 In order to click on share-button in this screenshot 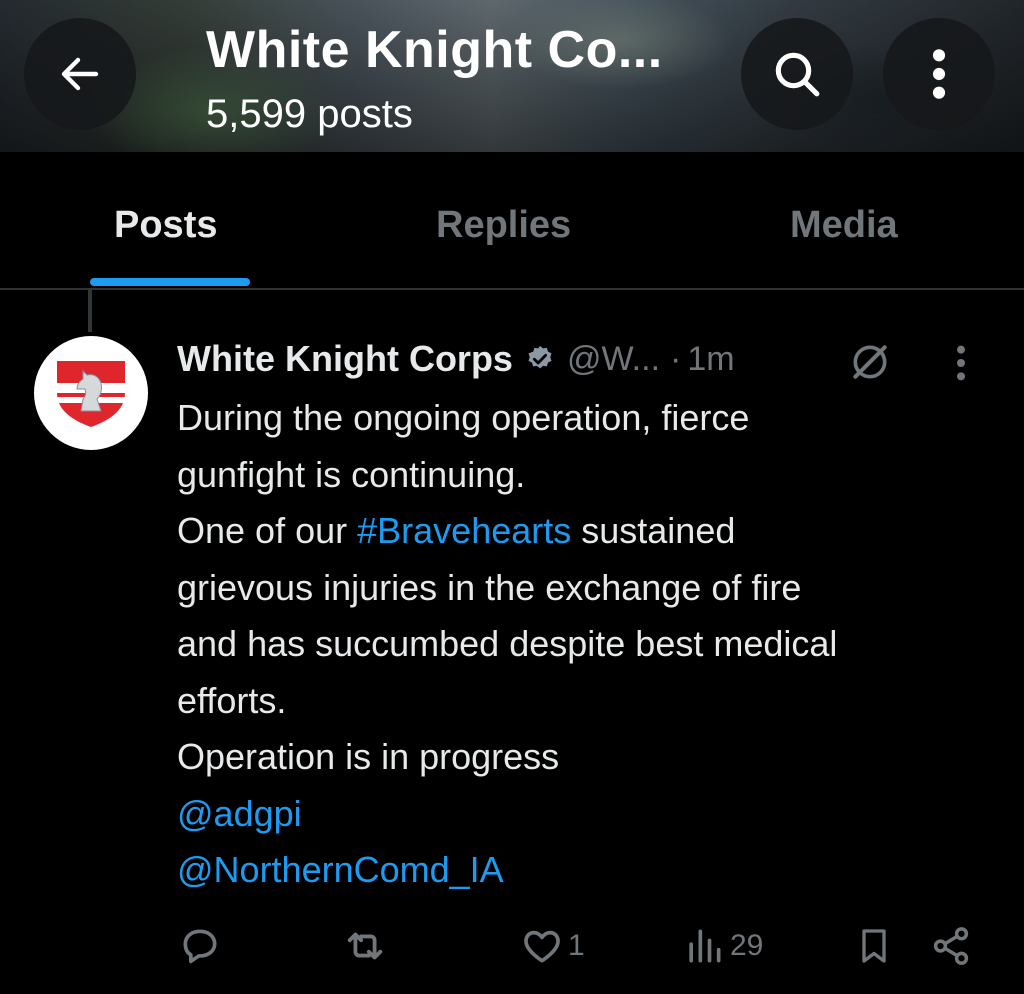, I will do `click(951, 946)`.